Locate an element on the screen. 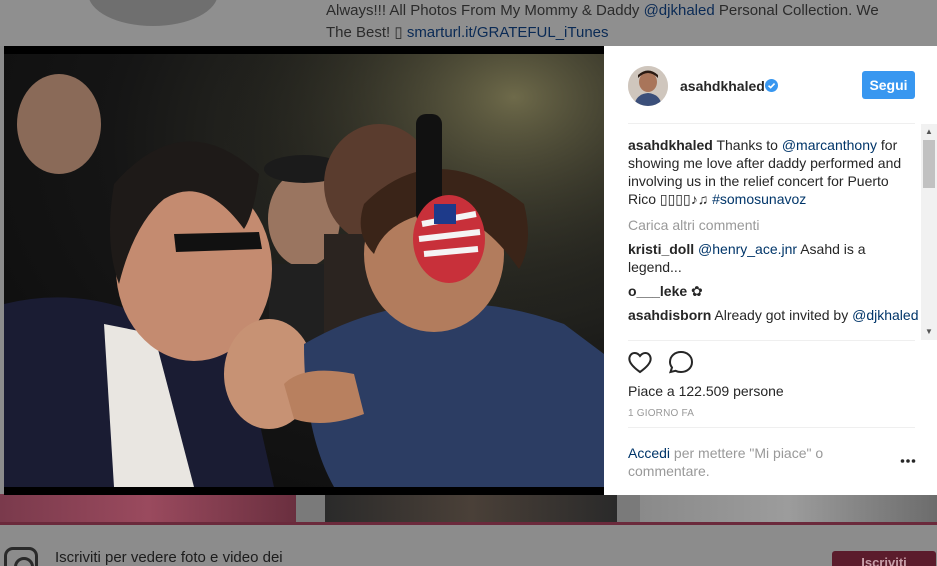 The height and width of the screenshot is (566, 937). instagram-logo-icon is located at coordinates (21, 556).